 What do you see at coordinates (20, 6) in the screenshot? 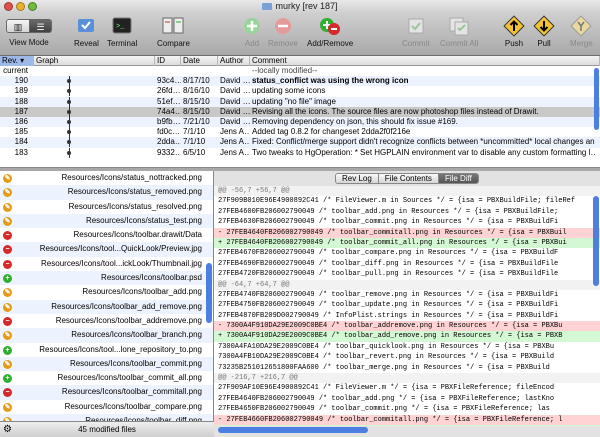
I see `minimize-window-button` at bounding box center [20, 6].